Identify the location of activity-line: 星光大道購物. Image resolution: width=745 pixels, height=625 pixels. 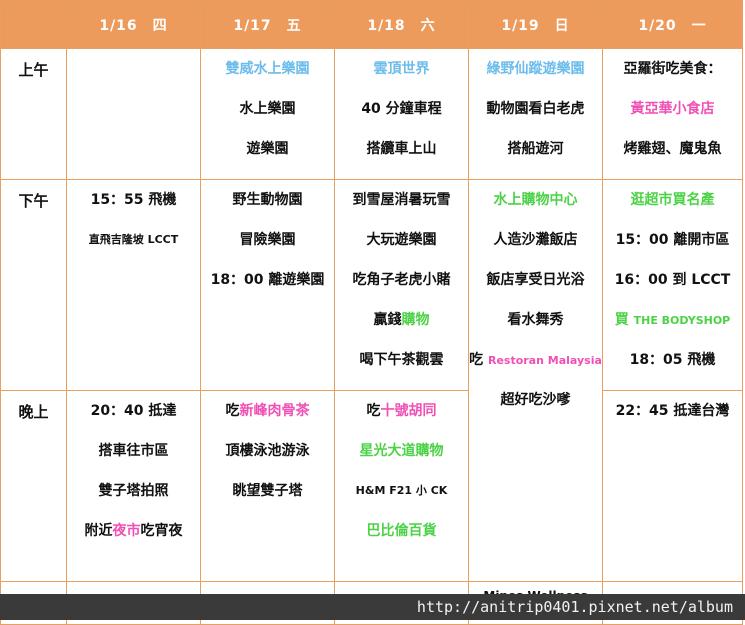
(401, 451).